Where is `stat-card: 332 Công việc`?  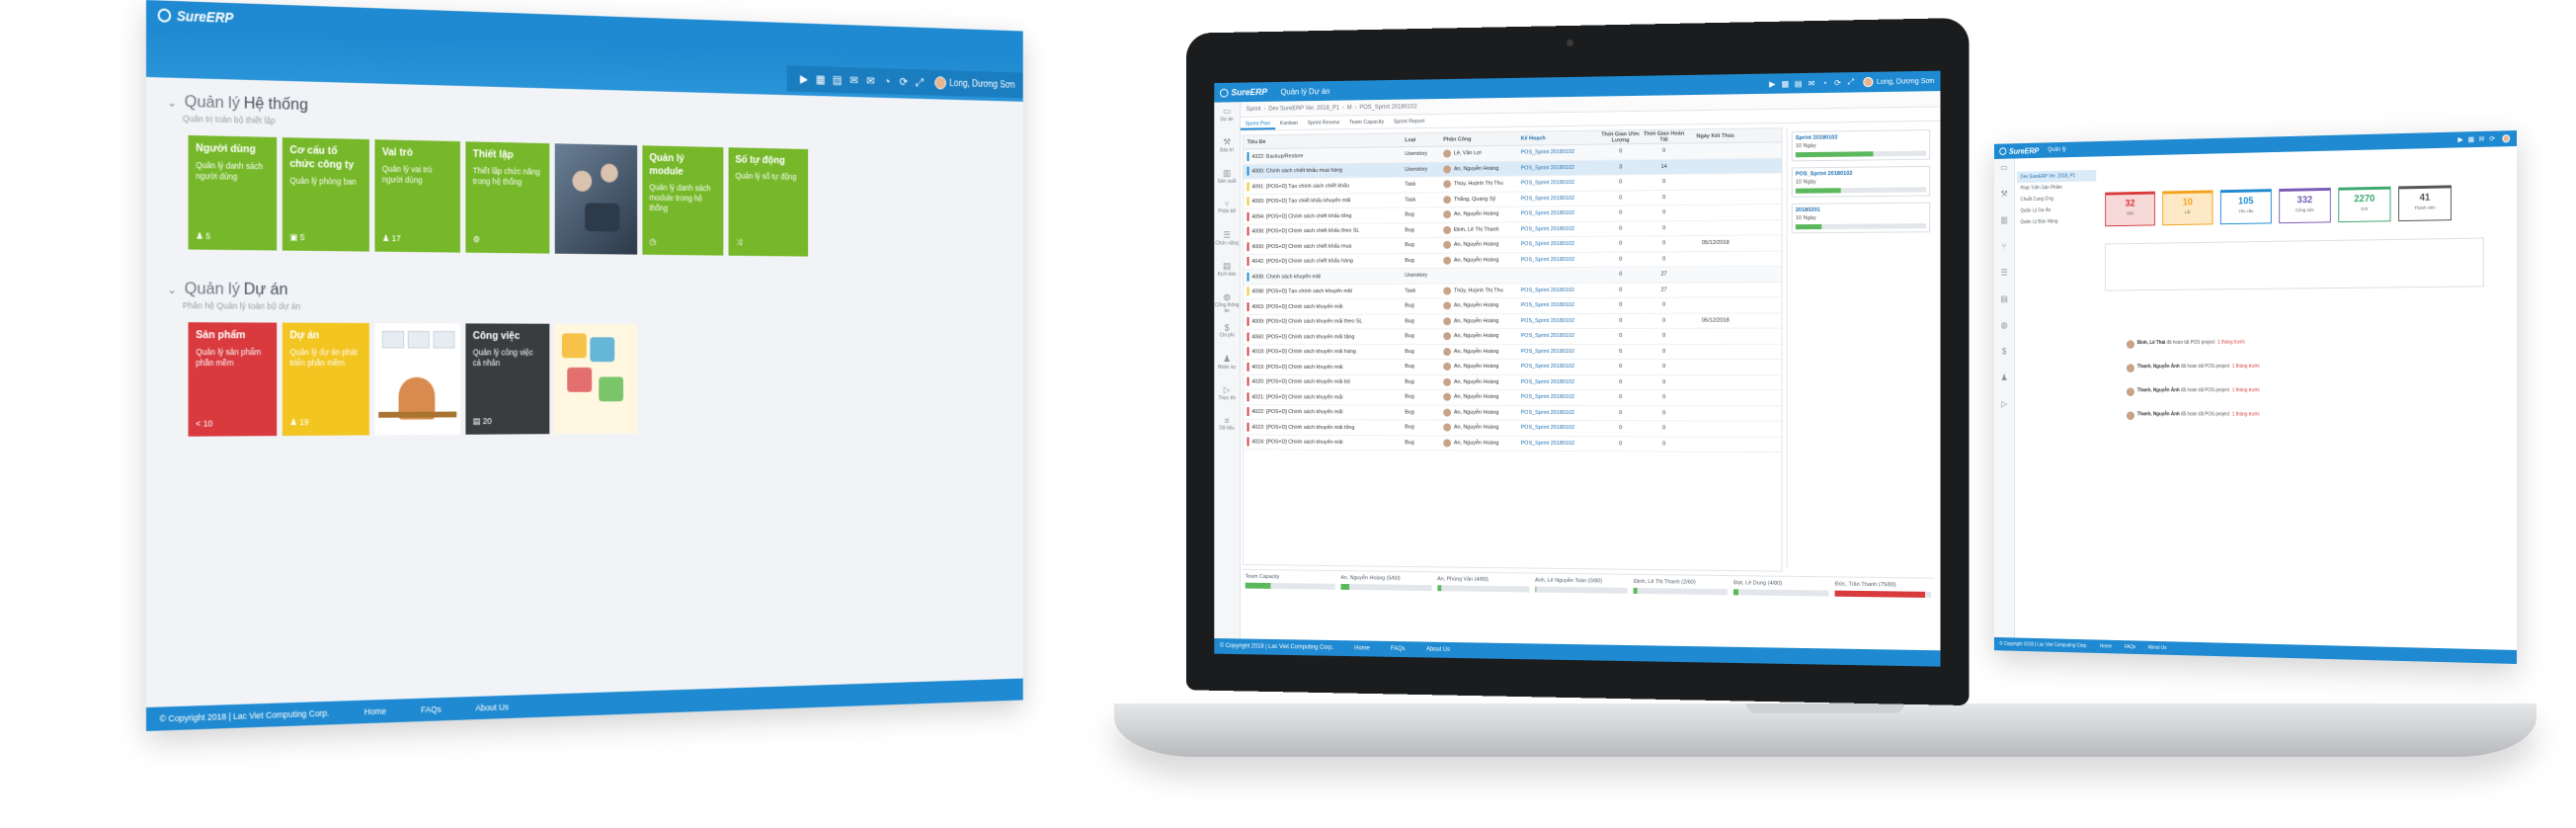
stat-card: 332 Công việc is located at coordinates (2305, 205).